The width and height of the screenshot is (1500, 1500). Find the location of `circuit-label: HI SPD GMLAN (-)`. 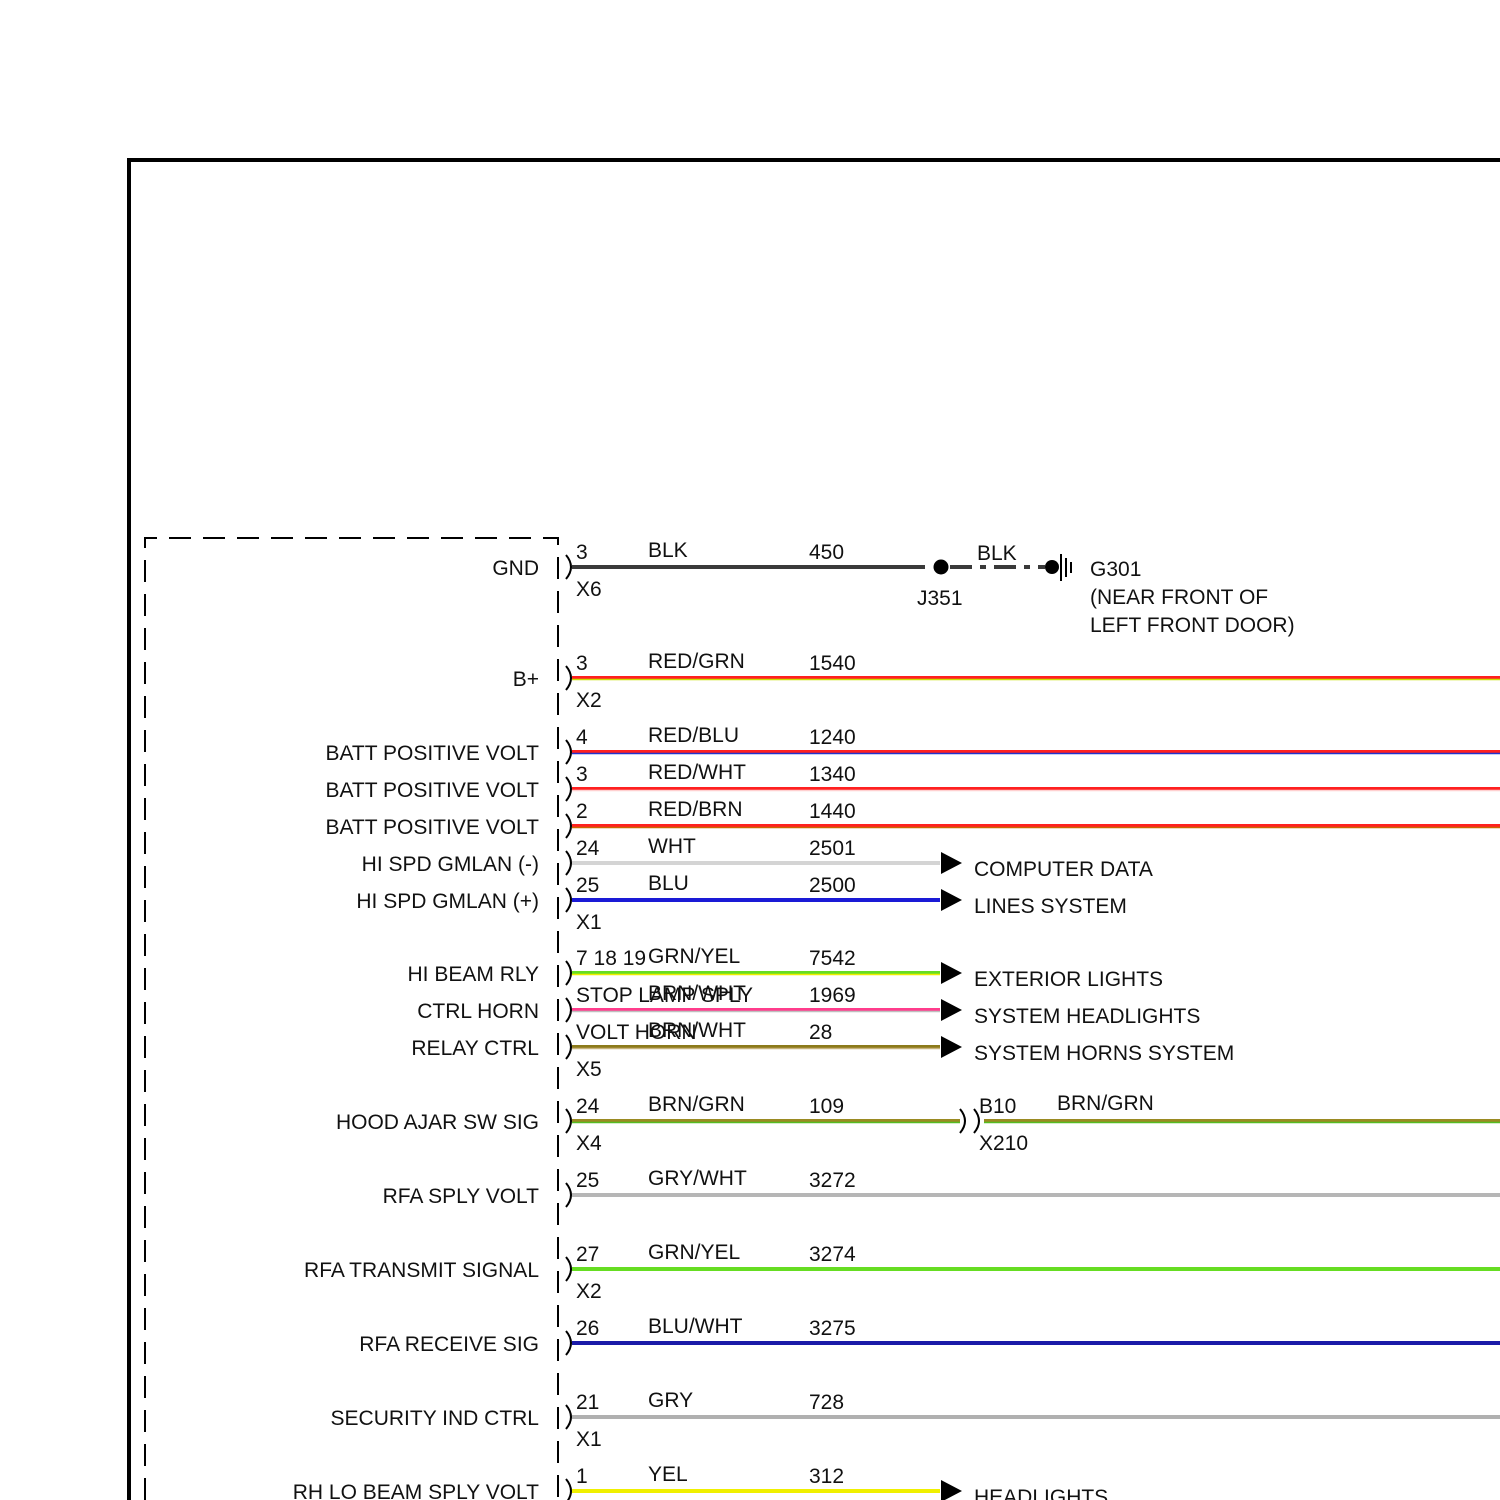

circuit-label: HI SPD GMLAN (-) is located at coordinates (450, 864).